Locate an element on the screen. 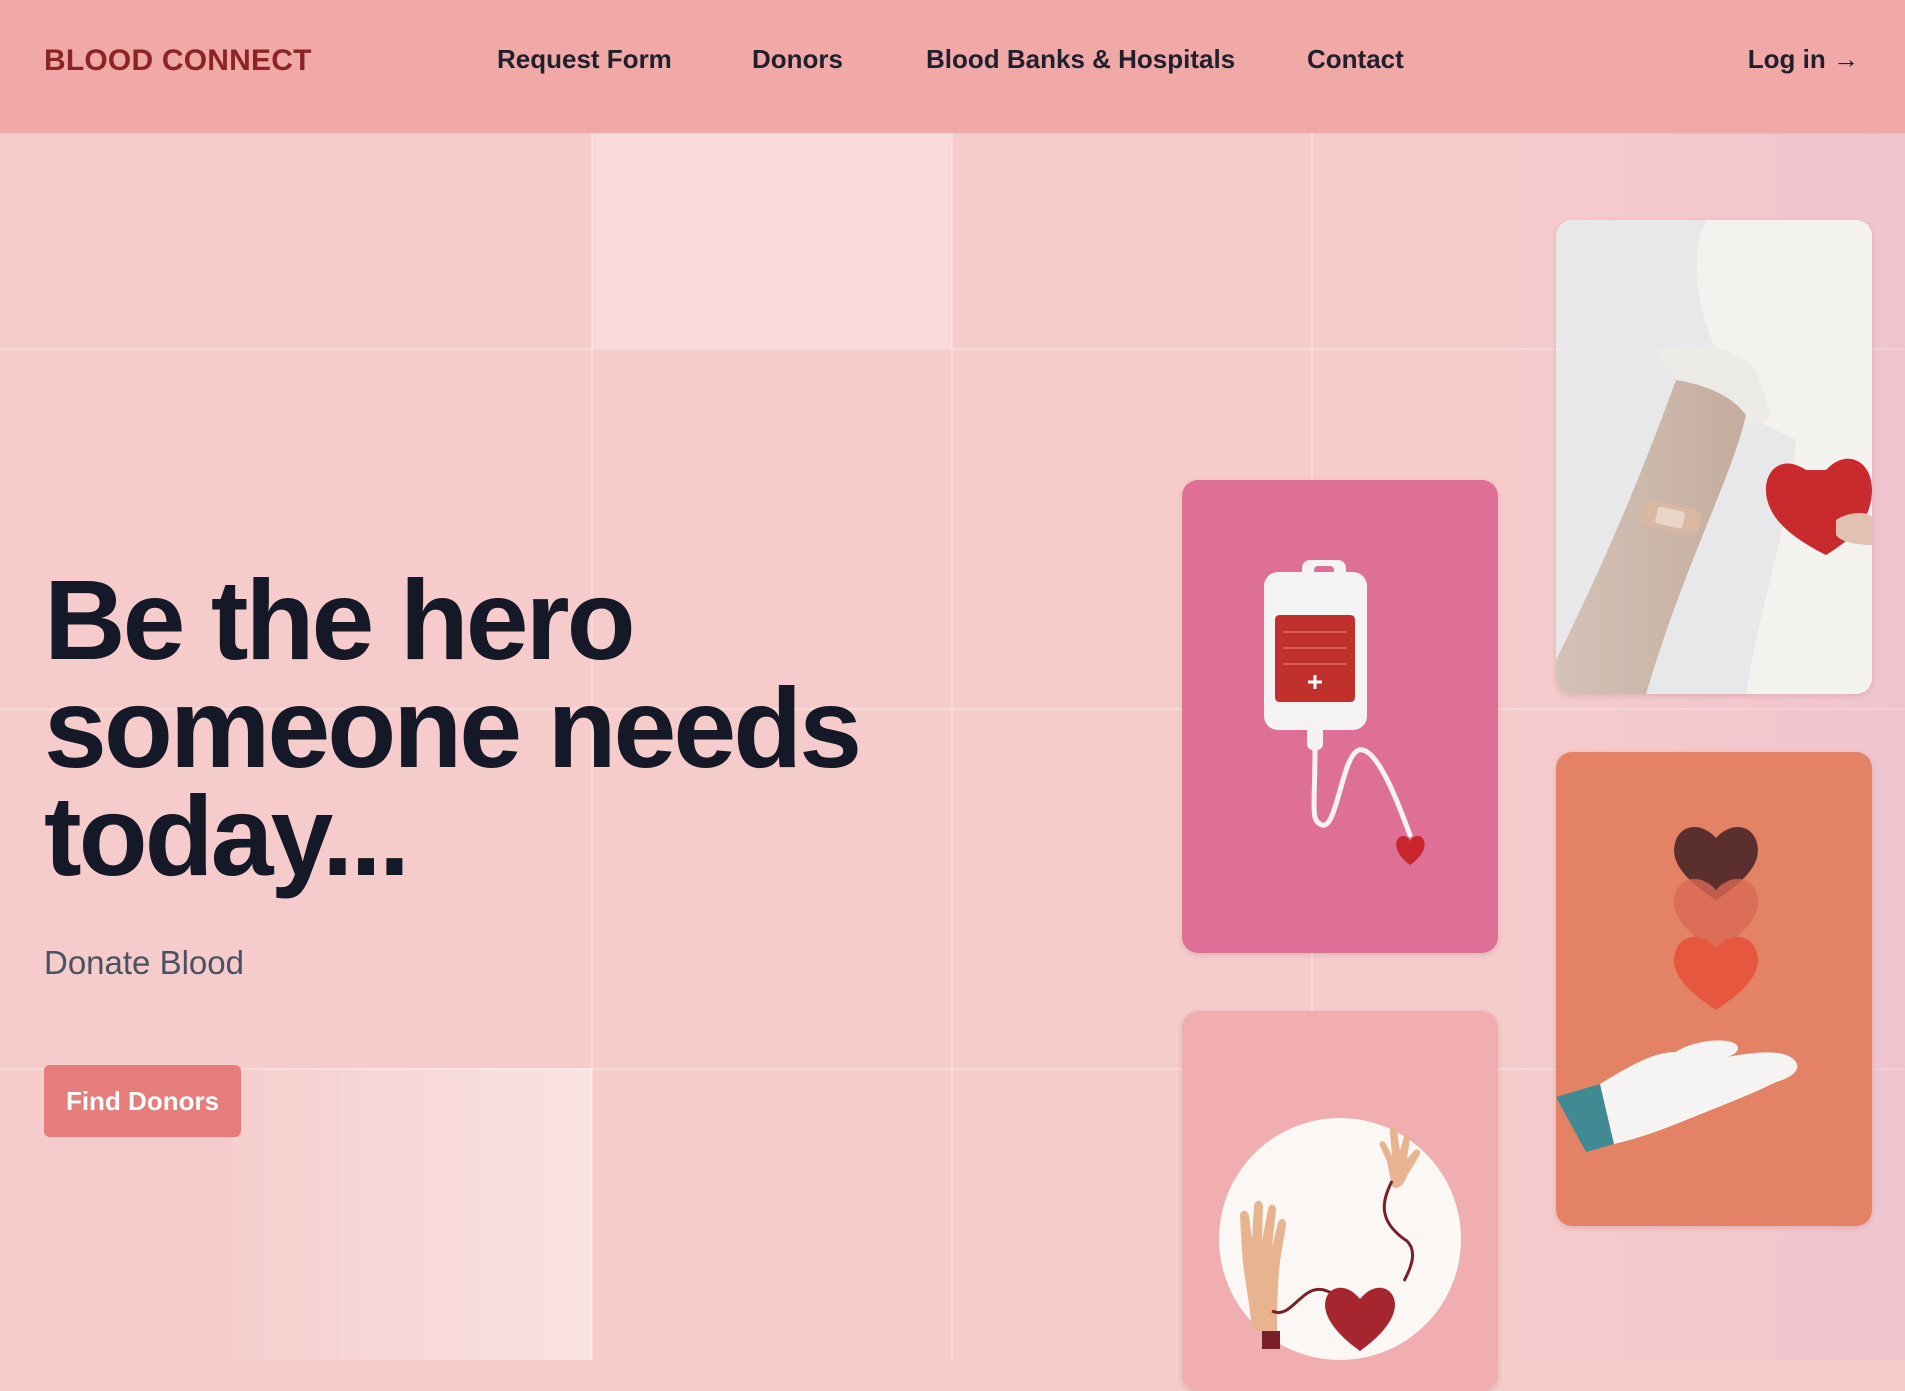 The height and width of the screenshot is (1391, 1905). nav-blood-banks-hospitals: Blood Banks & Hospitals is located at coordinates (1080, 59).